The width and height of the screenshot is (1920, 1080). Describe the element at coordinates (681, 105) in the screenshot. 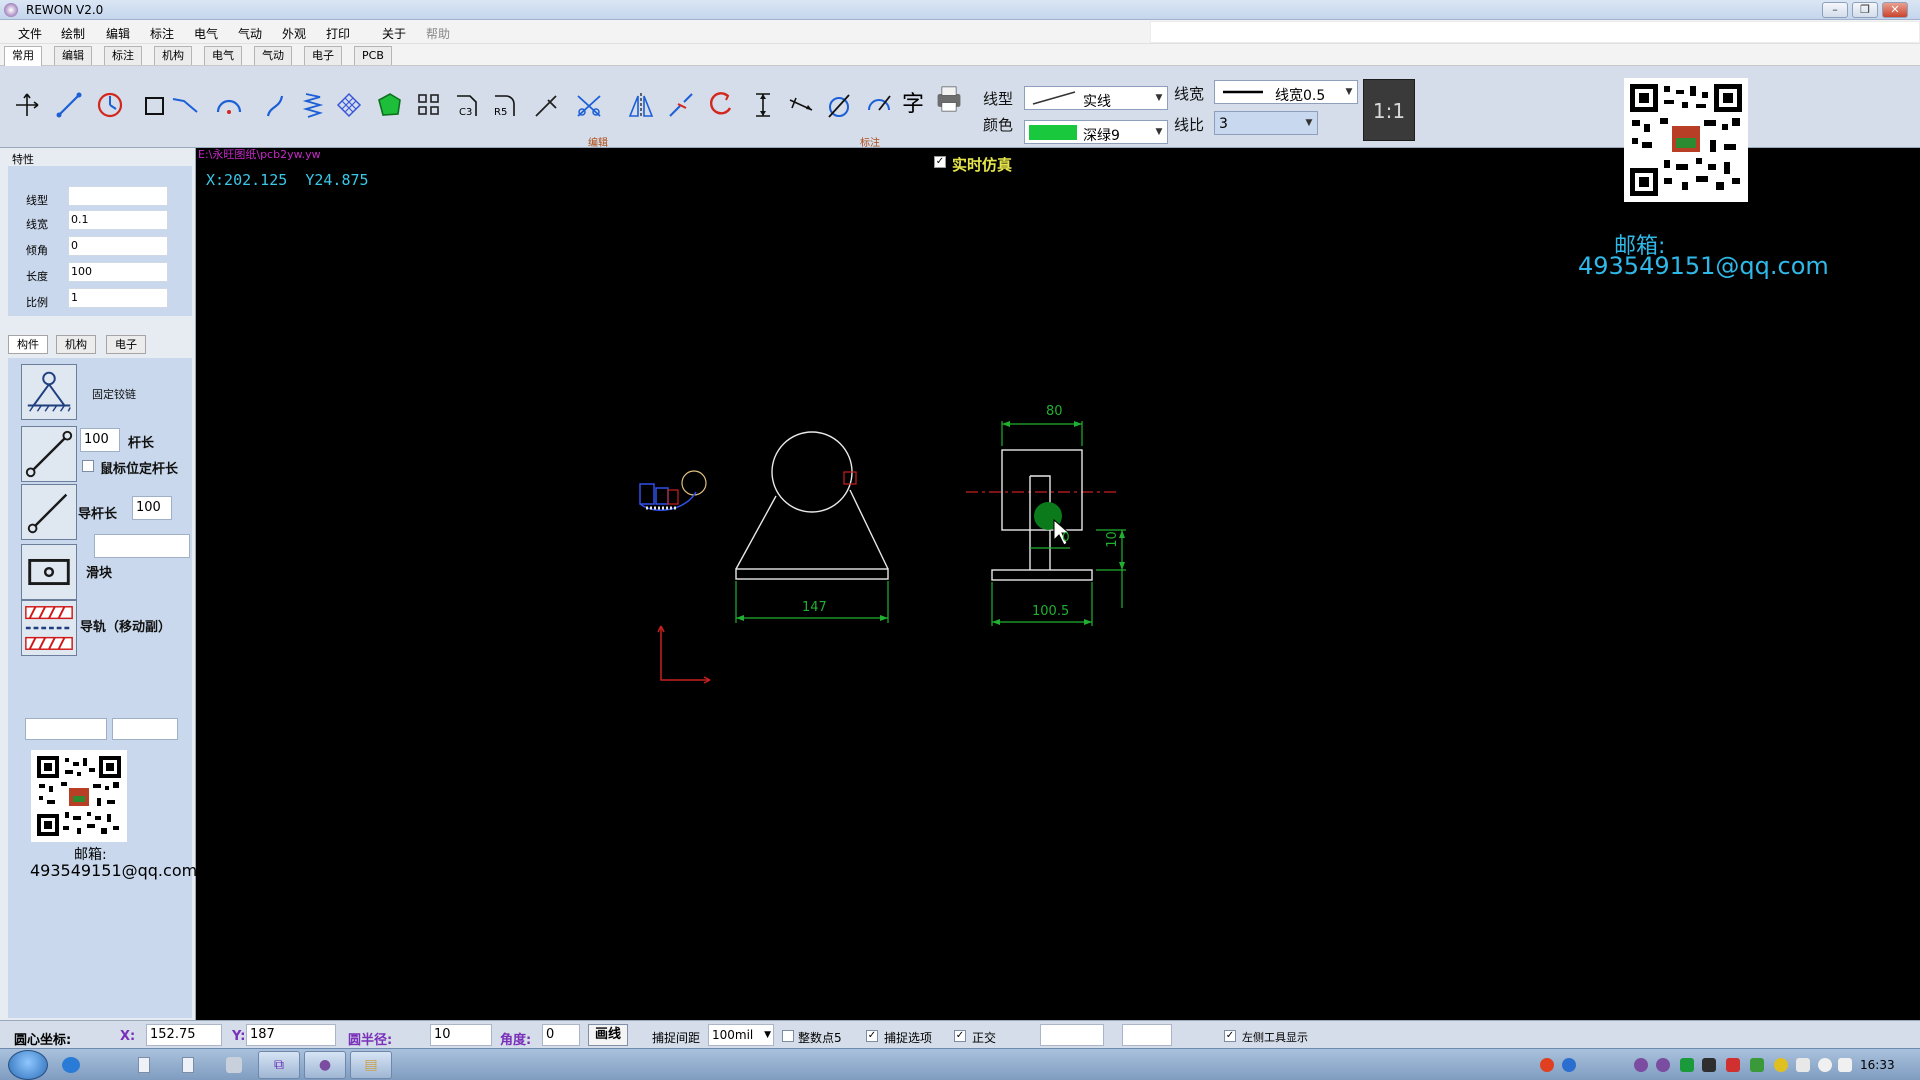

I see `break-icon` at that location.